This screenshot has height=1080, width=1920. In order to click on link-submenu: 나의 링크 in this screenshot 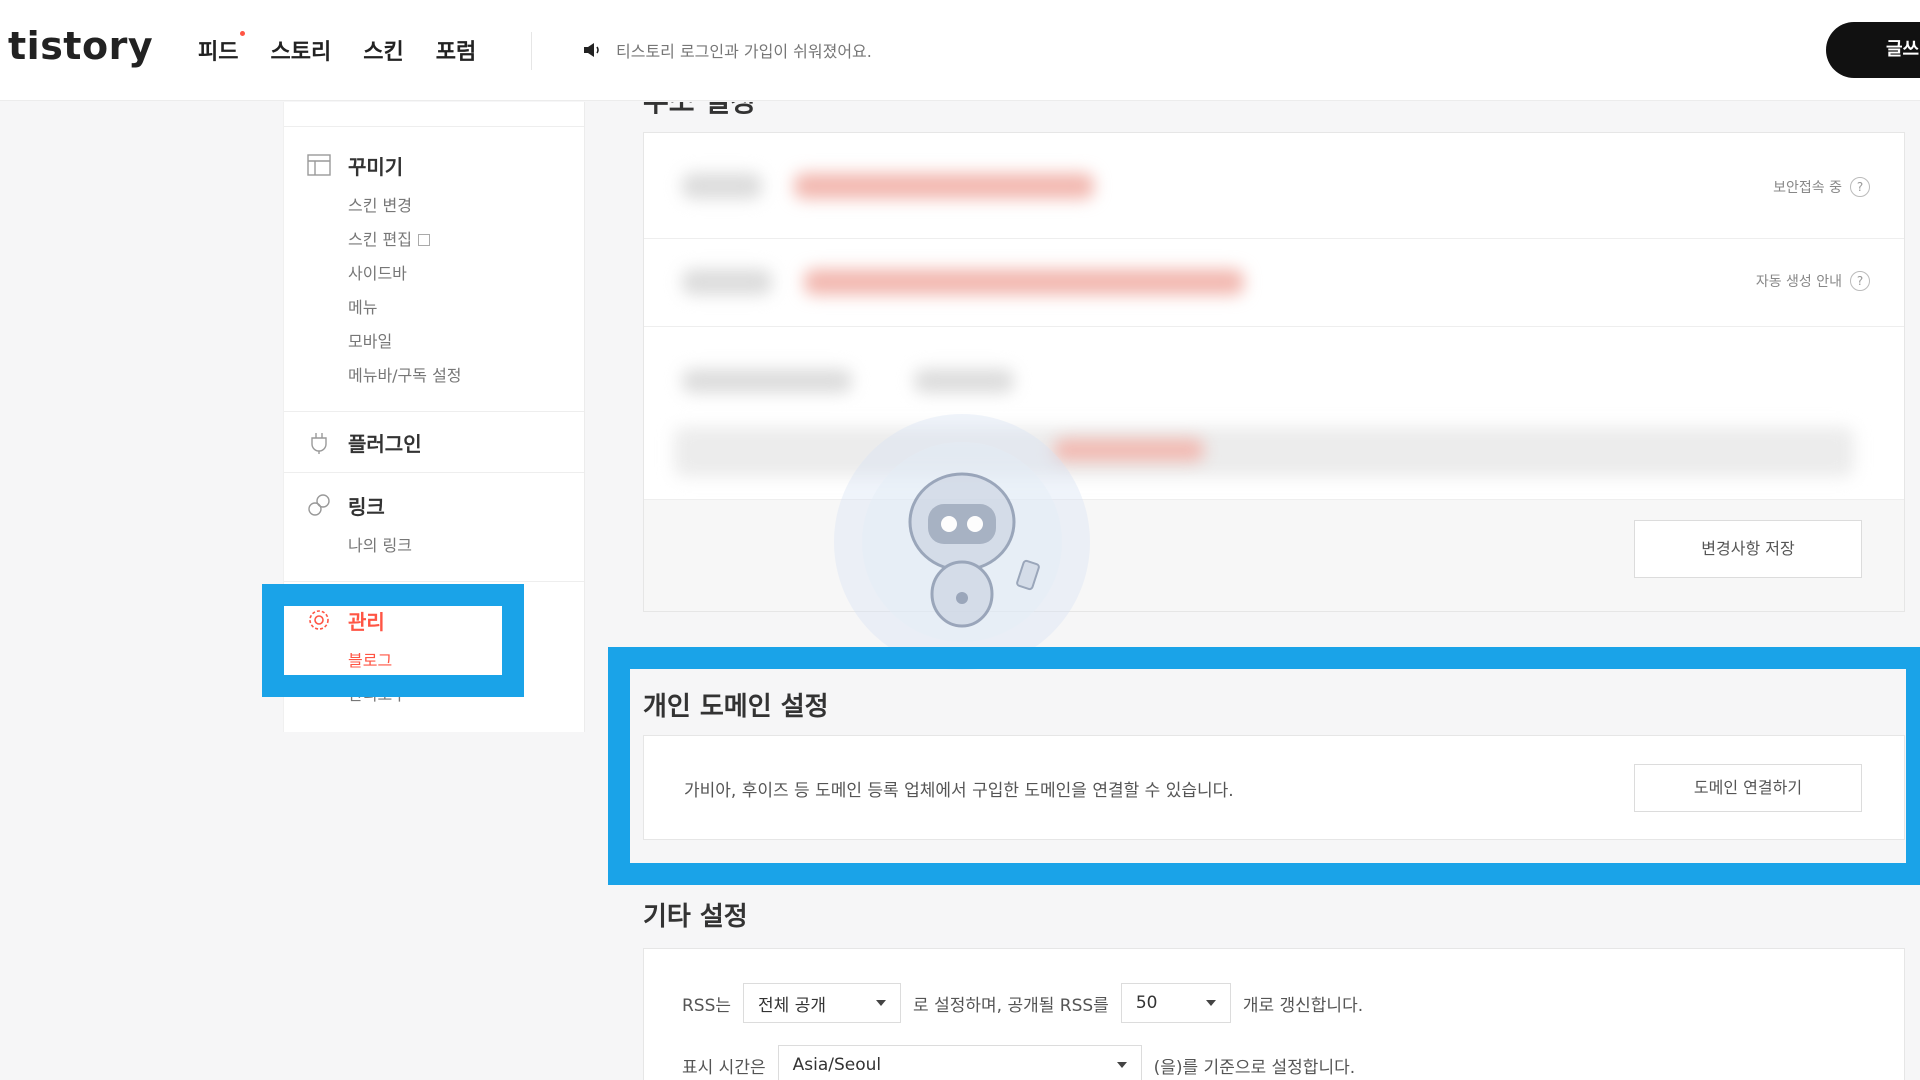, I will do `click(445, 546)`.